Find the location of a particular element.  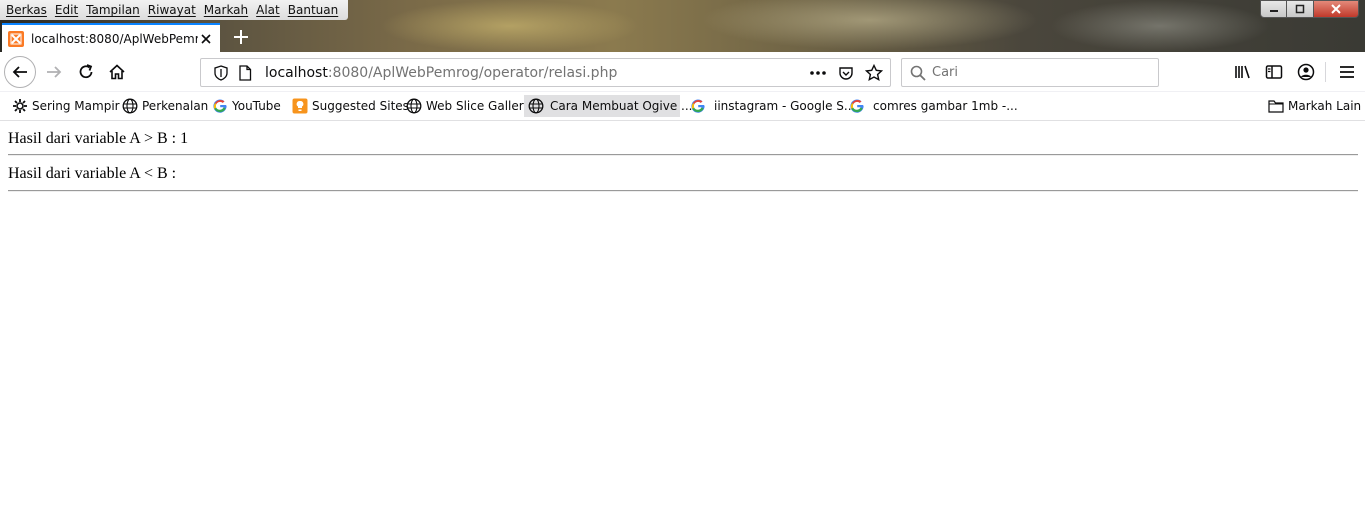

sidebar-icon is located at coordinates (1274, 72).